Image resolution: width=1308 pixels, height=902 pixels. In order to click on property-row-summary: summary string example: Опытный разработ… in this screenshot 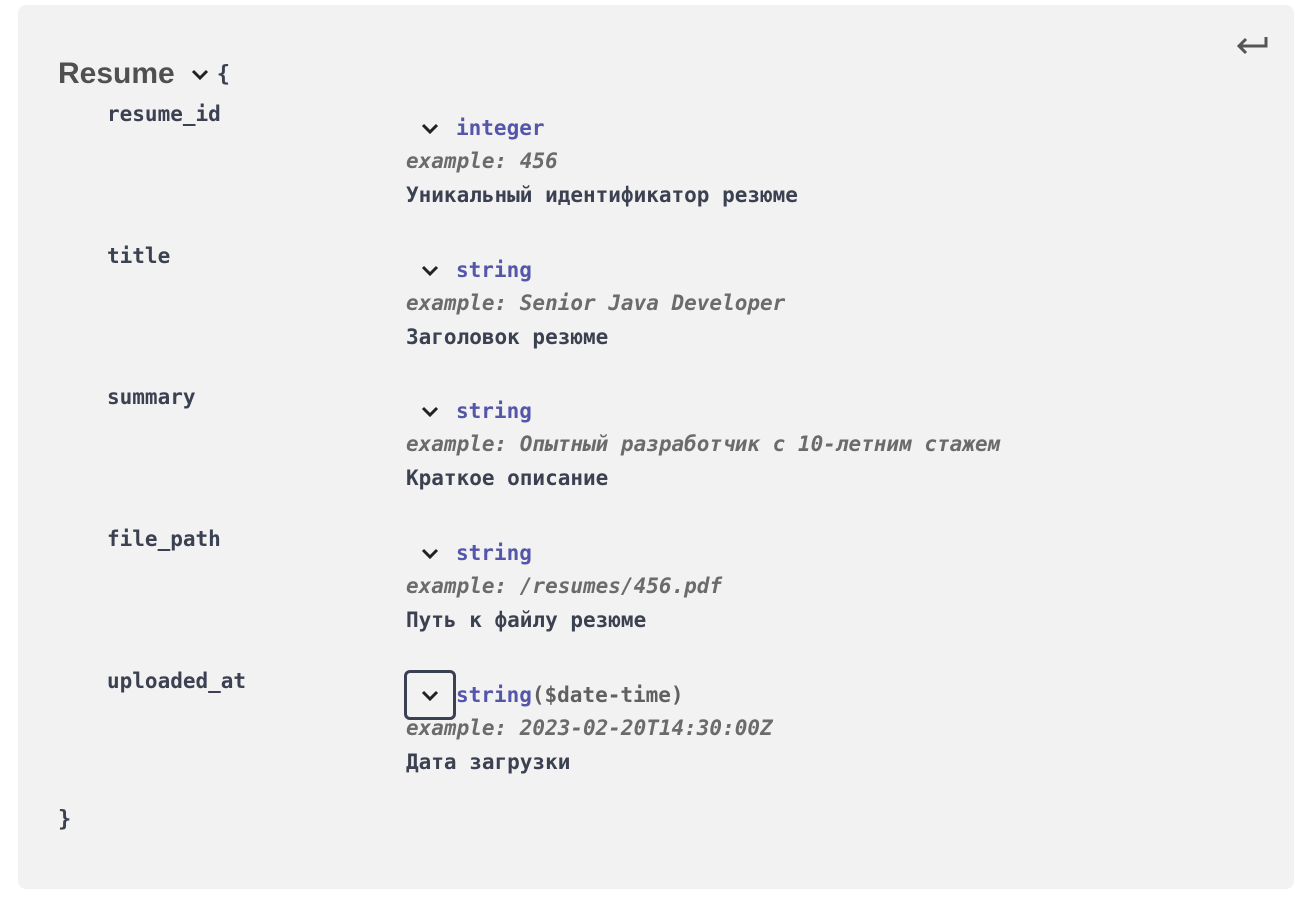, I will do `click(656, 448)`.